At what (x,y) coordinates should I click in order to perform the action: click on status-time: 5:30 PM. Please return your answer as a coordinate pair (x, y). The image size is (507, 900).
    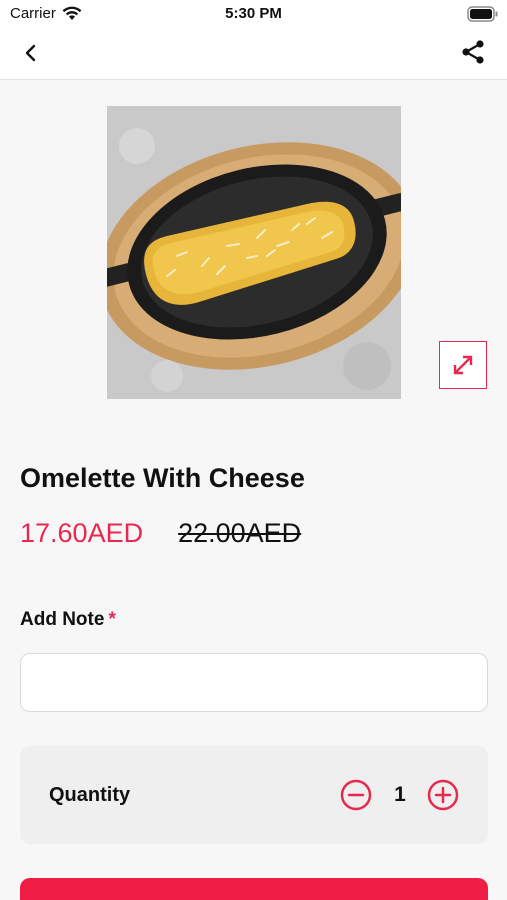
    Looking at the image, I should click on (253, 13).